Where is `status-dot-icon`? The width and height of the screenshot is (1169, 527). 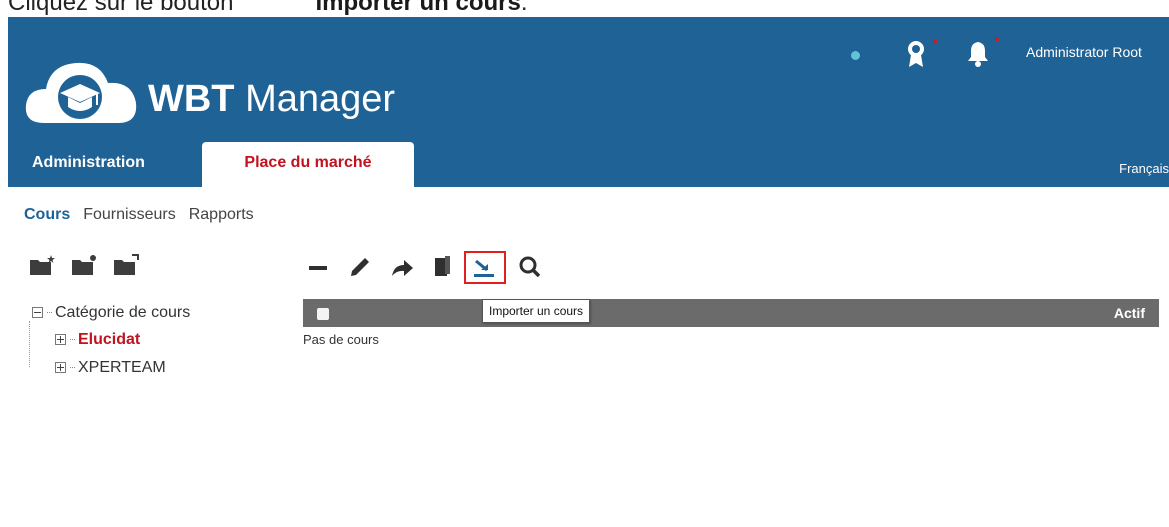 status-dot-icon is located at coordinates (855, 55).